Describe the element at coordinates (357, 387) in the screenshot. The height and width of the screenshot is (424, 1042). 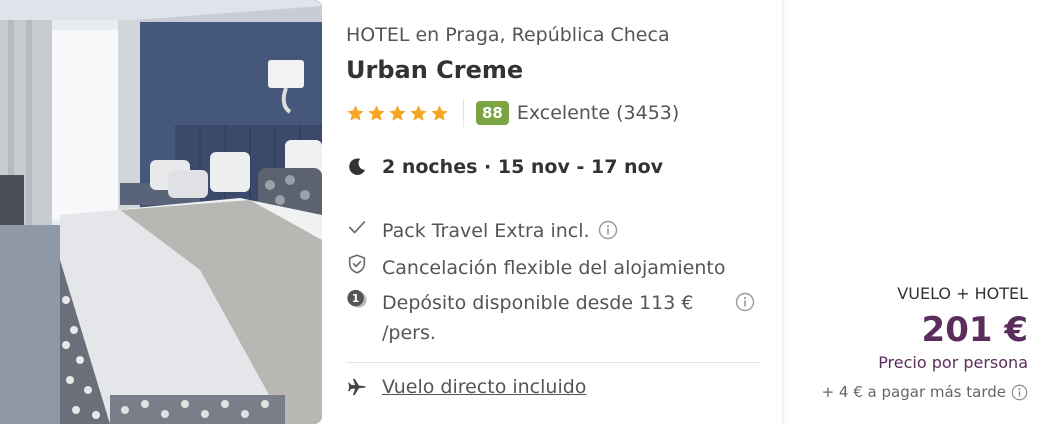
I see `plane-icon` at that location.